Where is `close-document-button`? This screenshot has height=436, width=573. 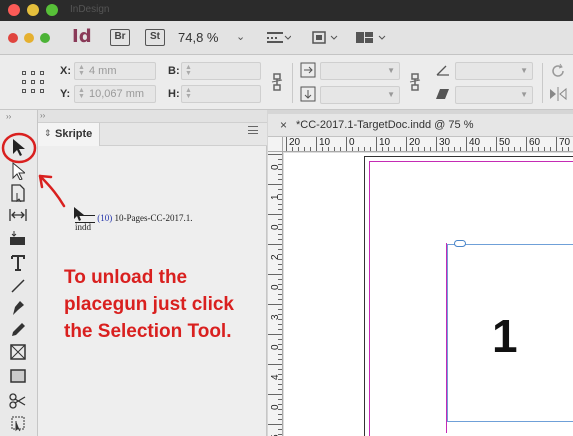
close-document-button is located at coordinates (13, 38).